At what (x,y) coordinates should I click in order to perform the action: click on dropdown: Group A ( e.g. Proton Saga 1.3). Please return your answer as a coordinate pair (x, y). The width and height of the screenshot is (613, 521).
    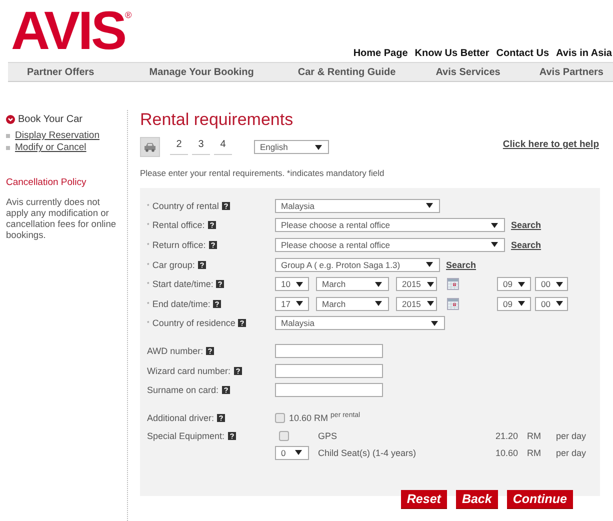
    Looking at the image, I should click on (357, 265).